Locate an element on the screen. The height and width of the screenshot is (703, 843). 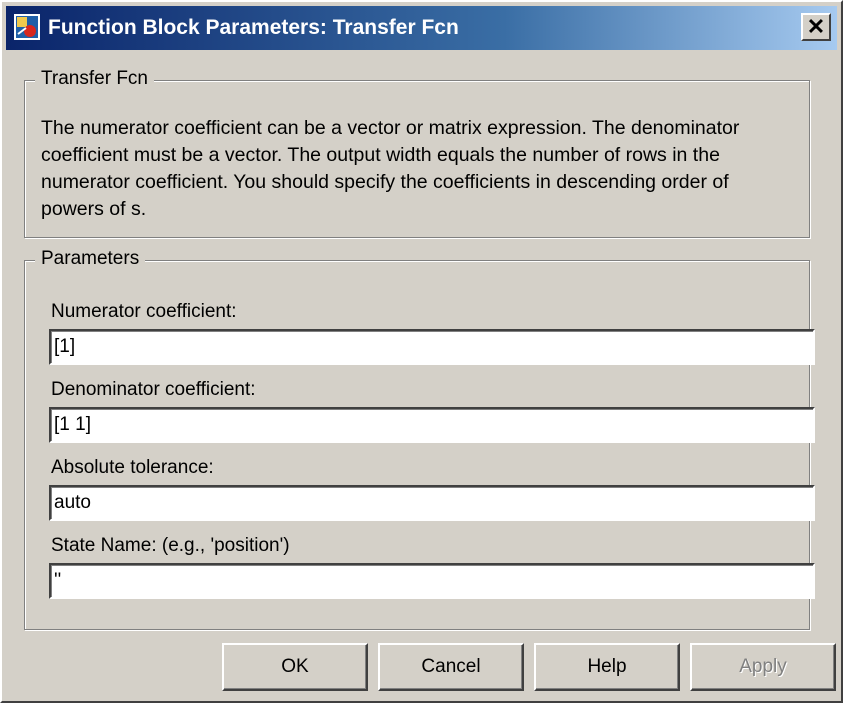
simulink-block-icon is located at coordinates (27, 27).